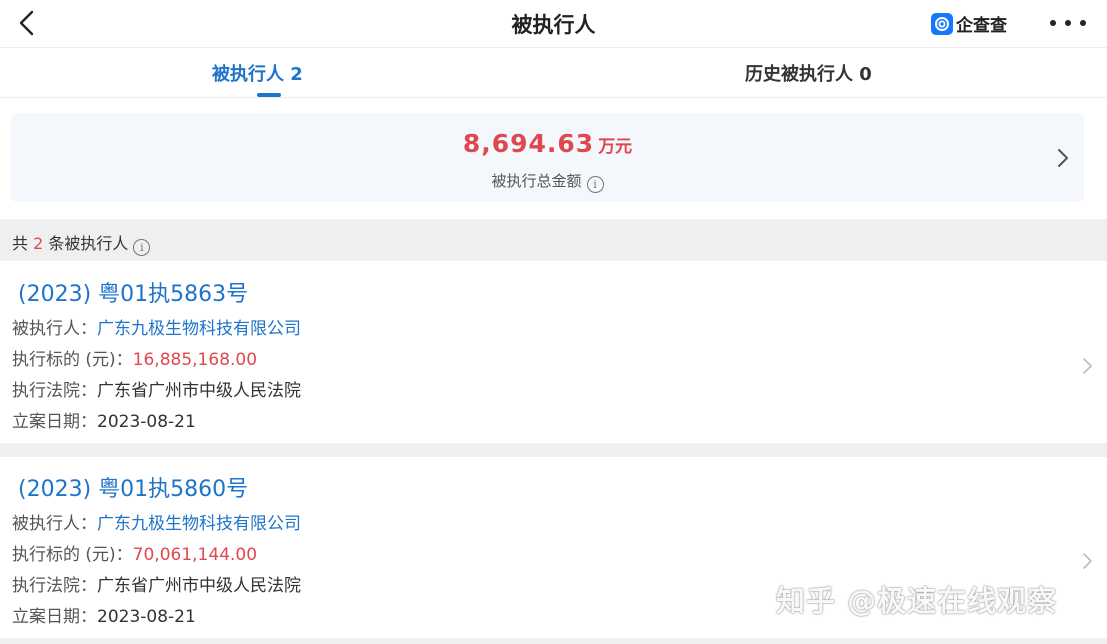 This screenshot has width=1107, height=644. Describe the element at coordinates (133, 294) in the screenshot. I see `case-number: (2023) 粤01执5863号` at that location.